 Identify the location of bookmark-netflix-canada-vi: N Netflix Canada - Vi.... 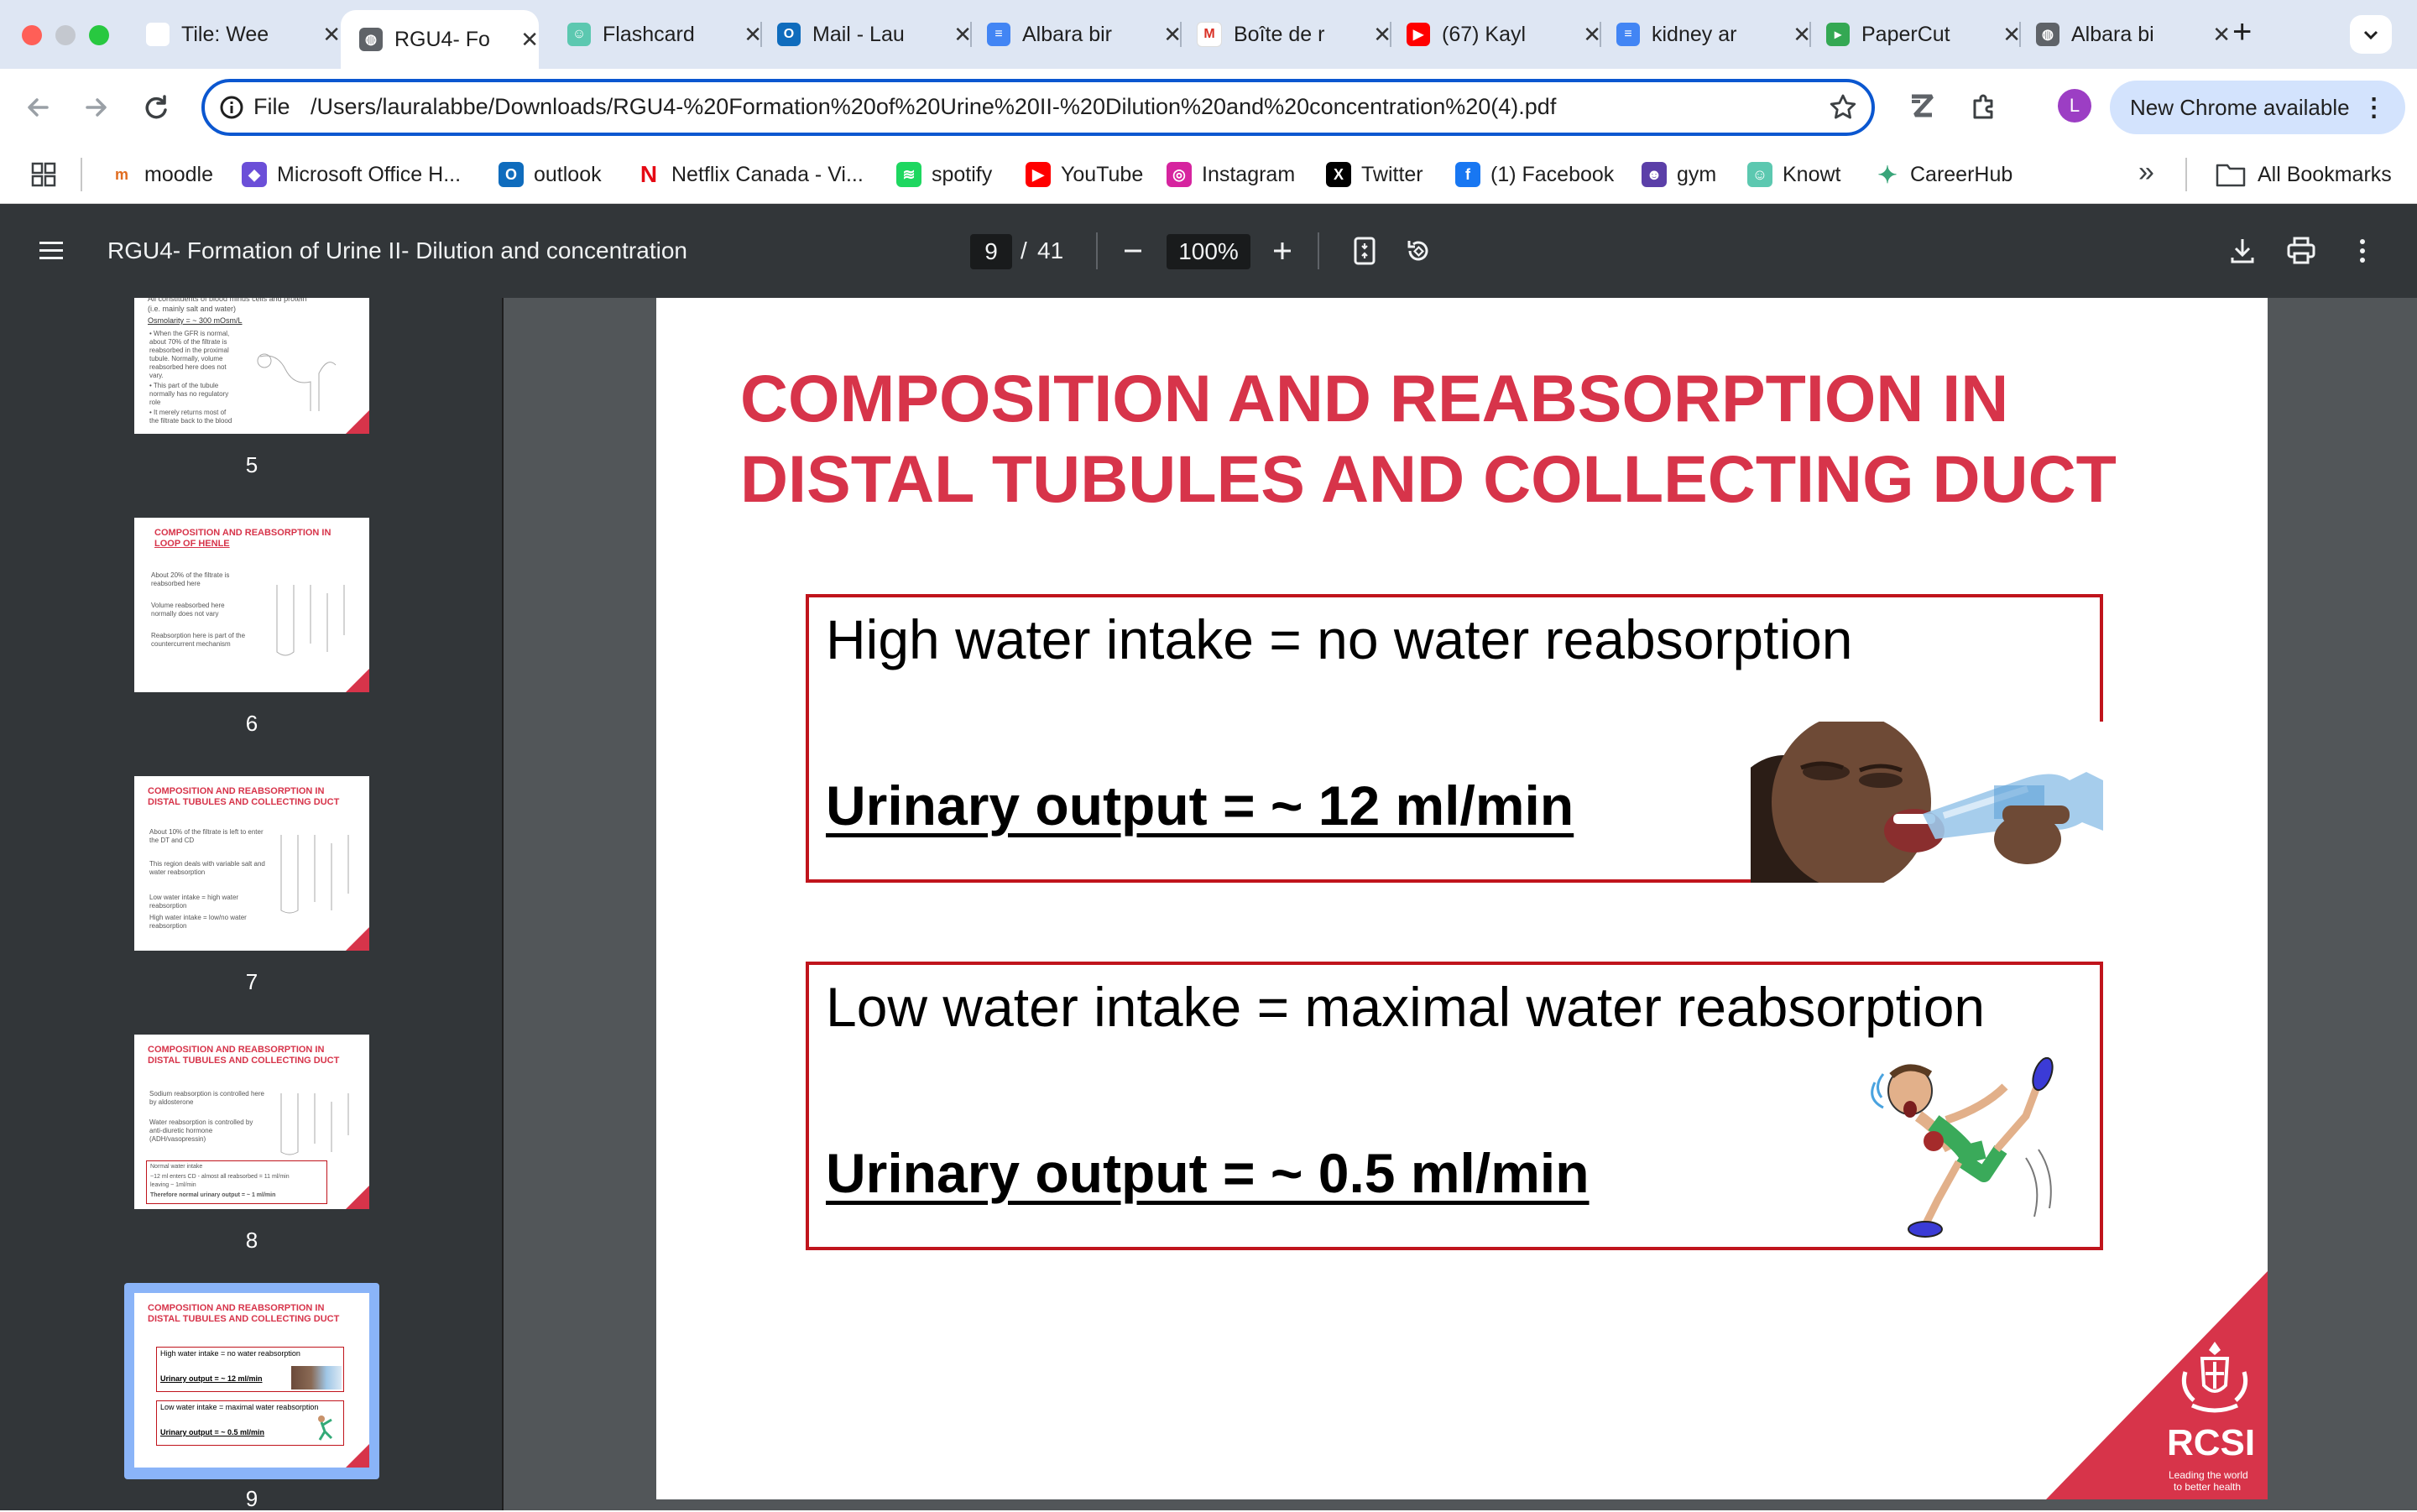
(750, 174).